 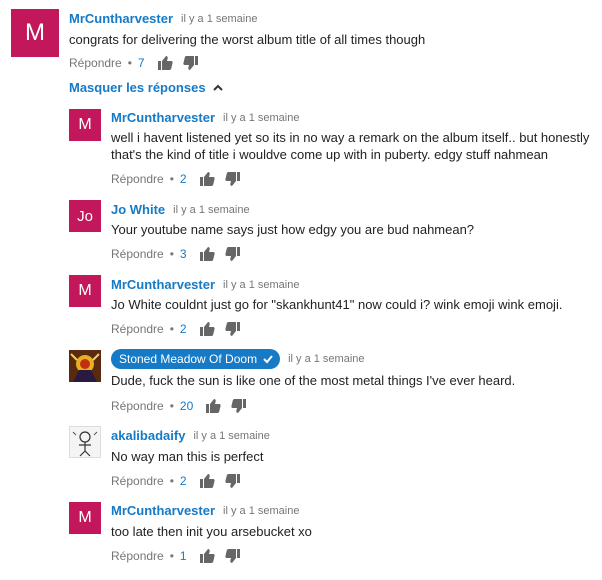 I want to click on avatar: Jo, so click(x=85, y=216).